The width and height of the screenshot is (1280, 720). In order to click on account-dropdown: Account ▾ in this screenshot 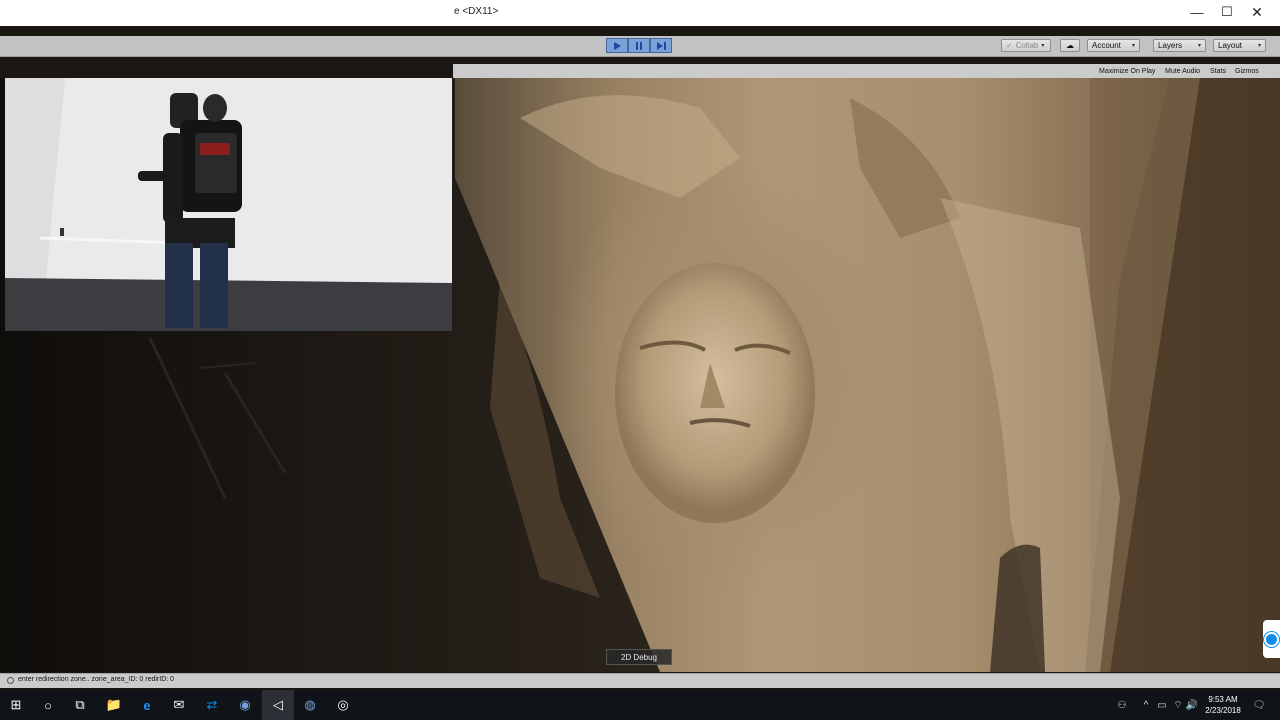, I will do `click(1113, 45)`.